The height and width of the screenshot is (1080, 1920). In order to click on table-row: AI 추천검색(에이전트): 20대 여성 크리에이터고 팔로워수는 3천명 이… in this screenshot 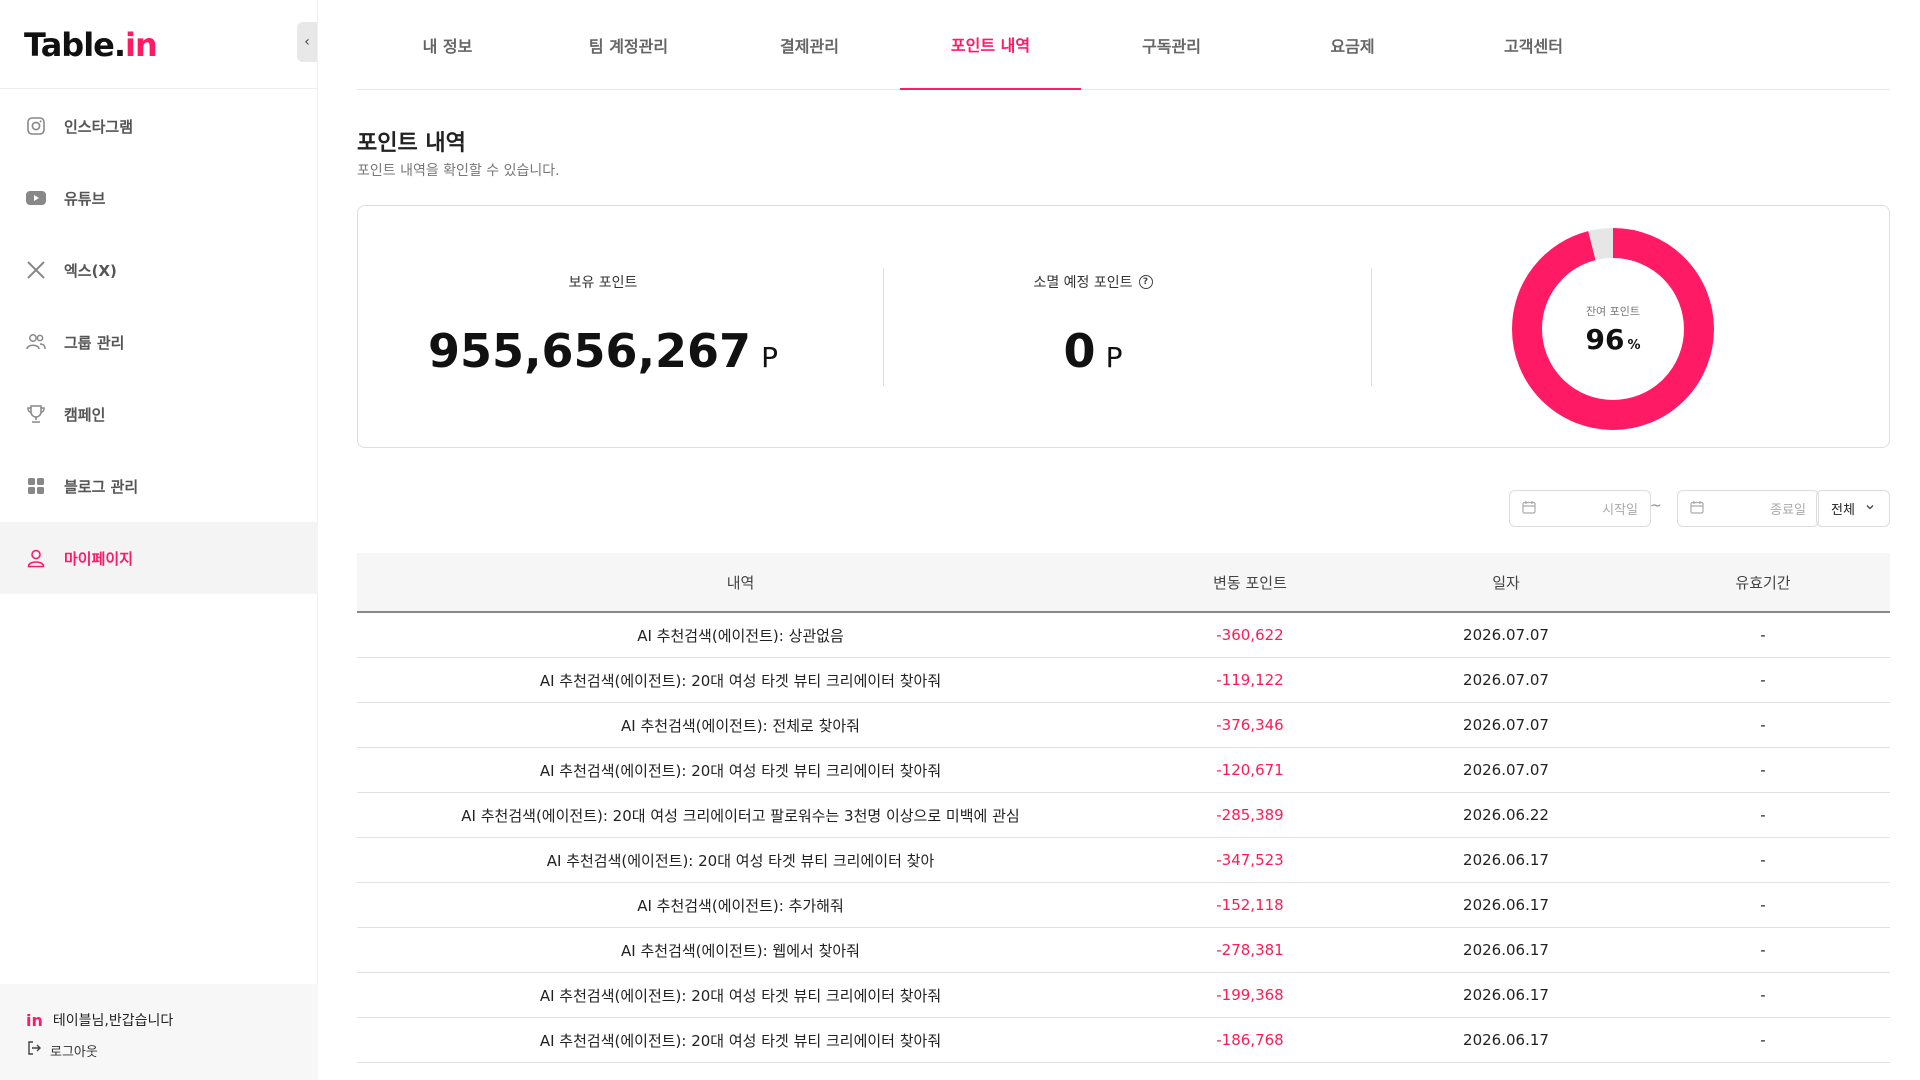, I will do `click(1123, 815)`.